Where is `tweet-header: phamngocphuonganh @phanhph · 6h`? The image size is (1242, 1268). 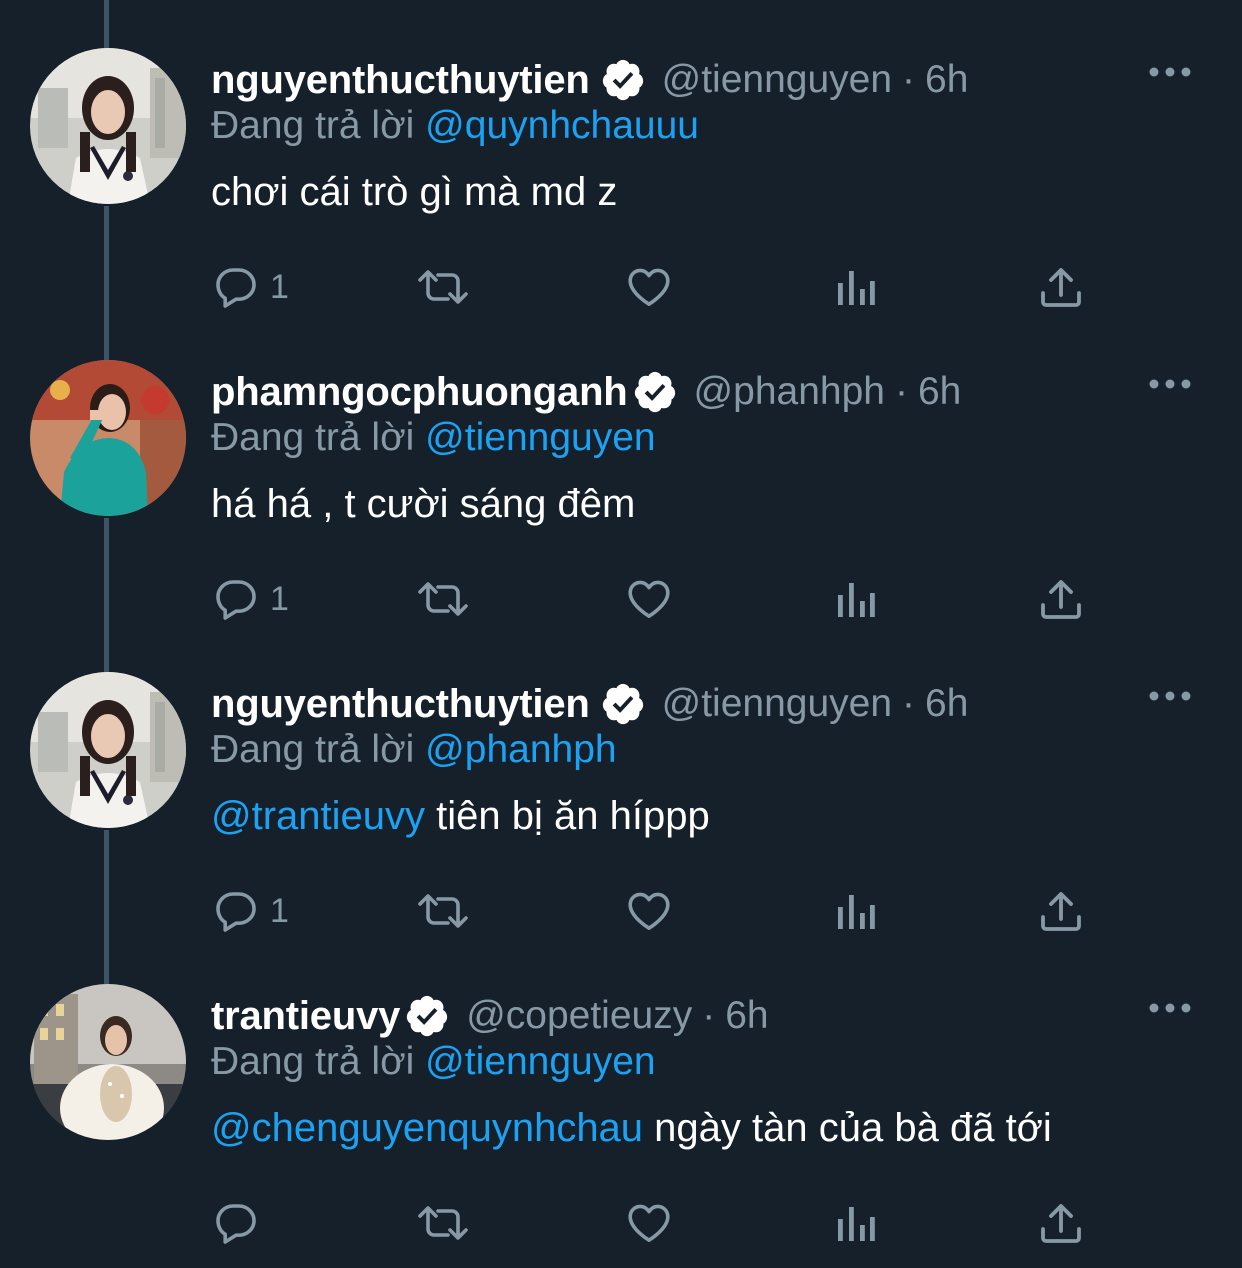
tweet-header: phamngocphuonganh @phanhph · 6h is located at coordinates (586, 392).